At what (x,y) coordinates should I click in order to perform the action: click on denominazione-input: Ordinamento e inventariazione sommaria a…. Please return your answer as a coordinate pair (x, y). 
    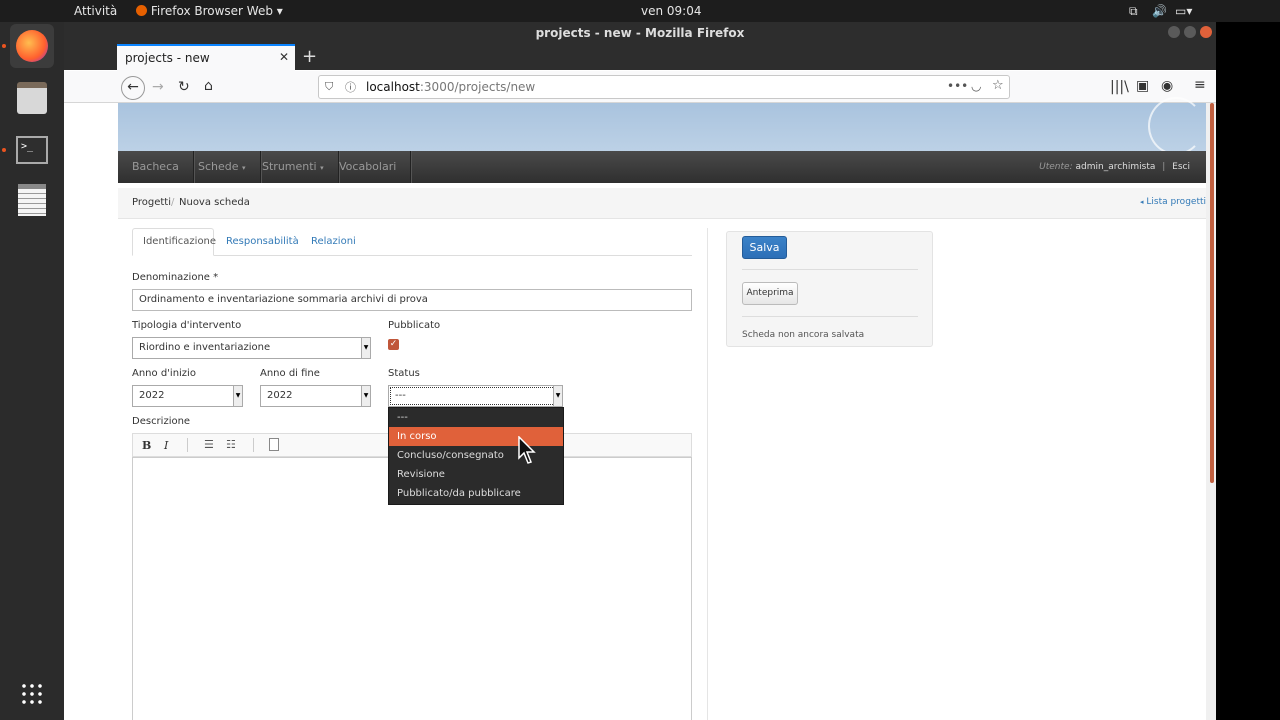
    Looking at the image, I should click on (412, 300).